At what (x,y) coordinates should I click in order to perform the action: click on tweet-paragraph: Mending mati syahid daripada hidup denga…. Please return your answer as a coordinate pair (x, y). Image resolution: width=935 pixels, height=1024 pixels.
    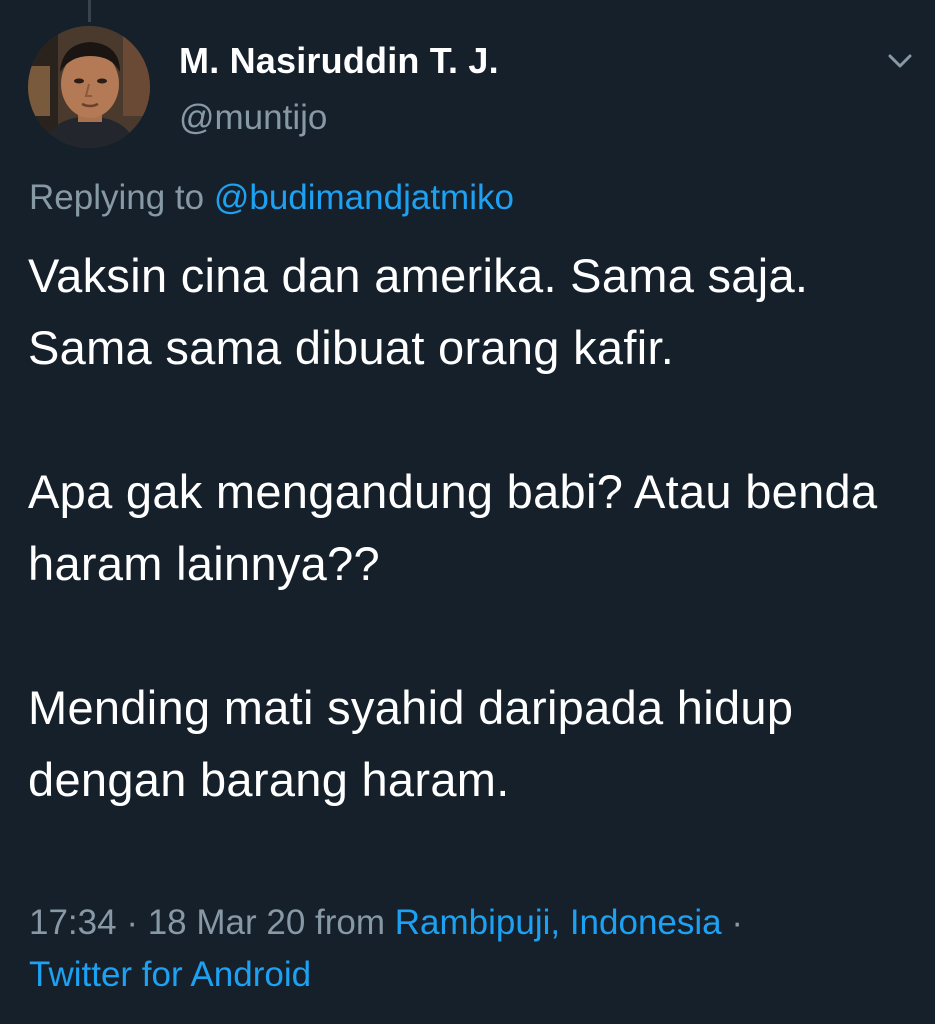
    Looking at the image, I should click on (411, 743).